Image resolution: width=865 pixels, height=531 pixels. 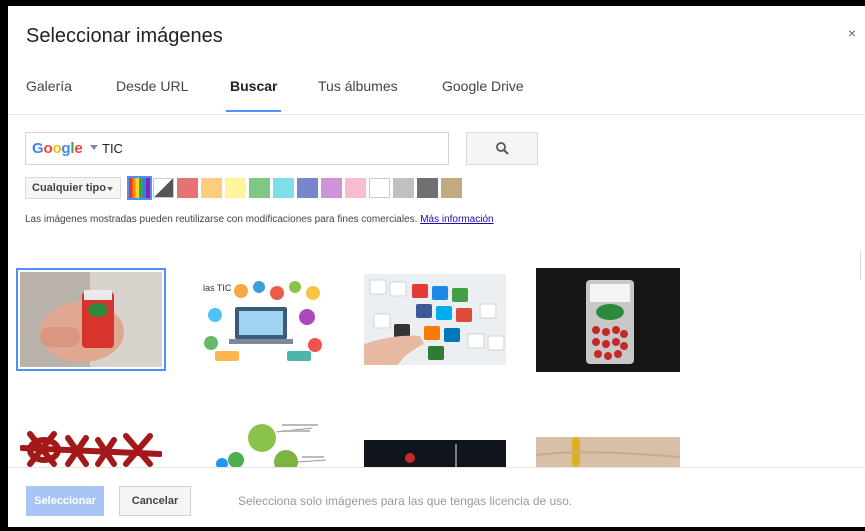 I want to click on close-icon: ×, so click(x=852, y=33).